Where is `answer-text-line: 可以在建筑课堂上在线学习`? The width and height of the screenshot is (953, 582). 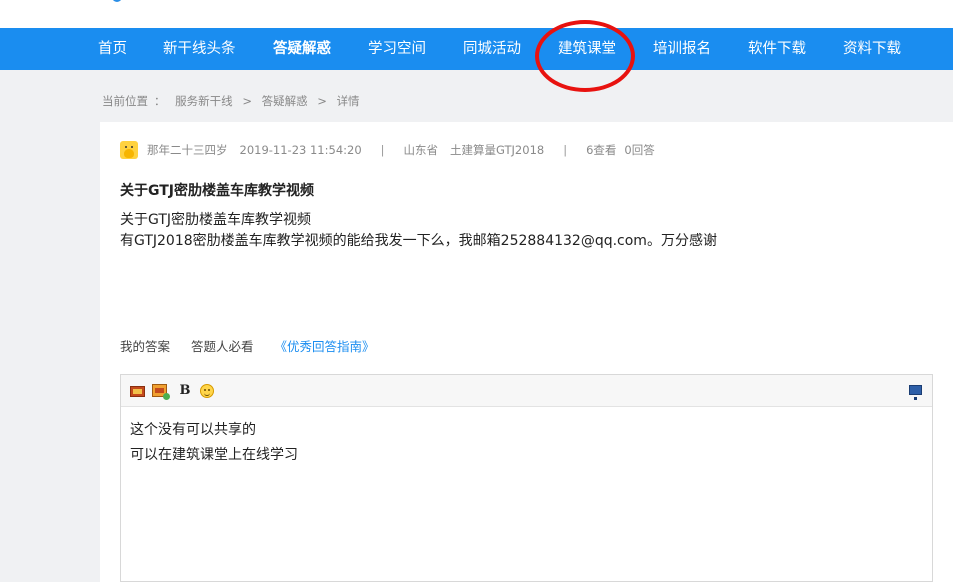 answer-text-line: 可以在建筑课堂上在线学习 is located at coordinates (214, 455).